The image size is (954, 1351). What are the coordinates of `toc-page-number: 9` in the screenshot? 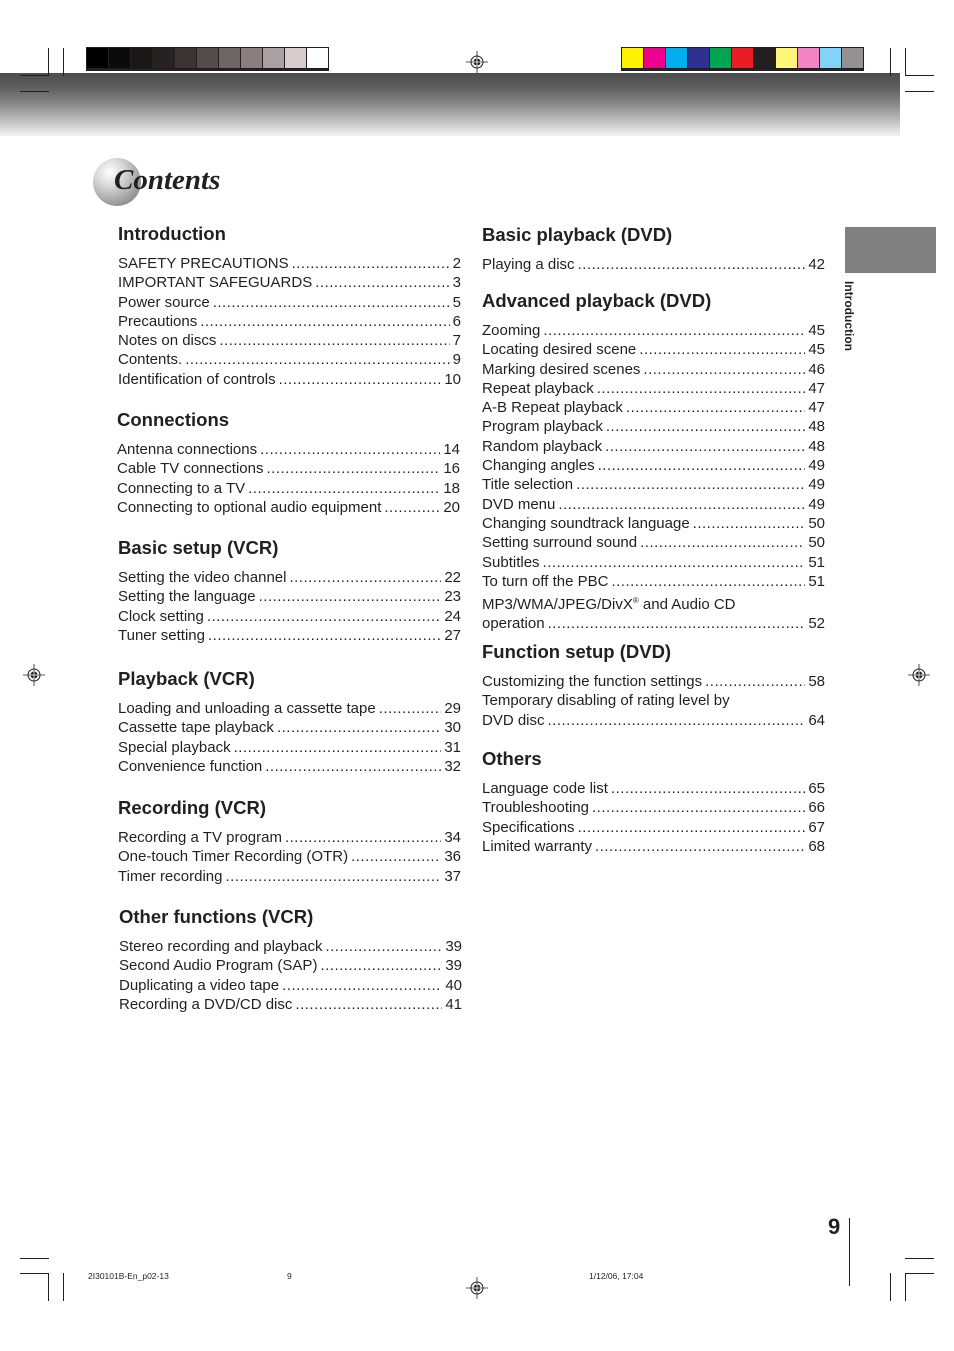 It's located at (456, 360).